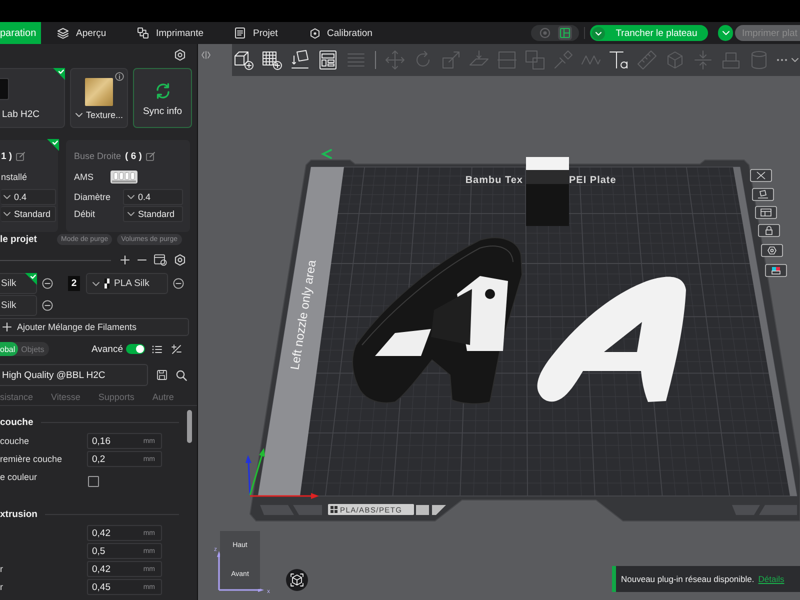 This screenshot has height=600, width=800. I want to click on box-model, so click(547, 191).